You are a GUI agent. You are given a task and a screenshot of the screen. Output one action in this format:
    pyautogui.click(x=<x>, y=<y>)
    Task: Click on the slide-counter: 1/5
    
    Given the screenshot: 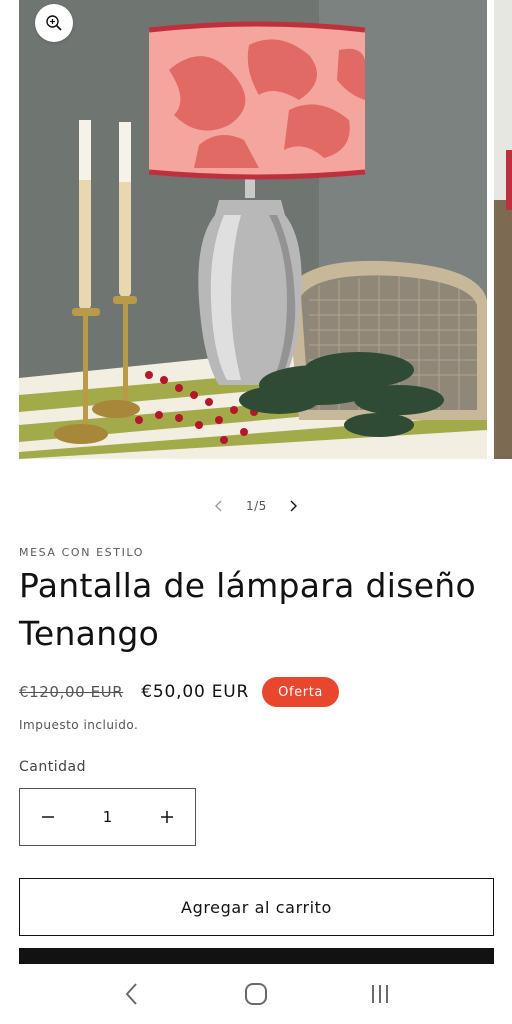 What is the action you would take?
    pyautogui.click(x=256, y=506)
    